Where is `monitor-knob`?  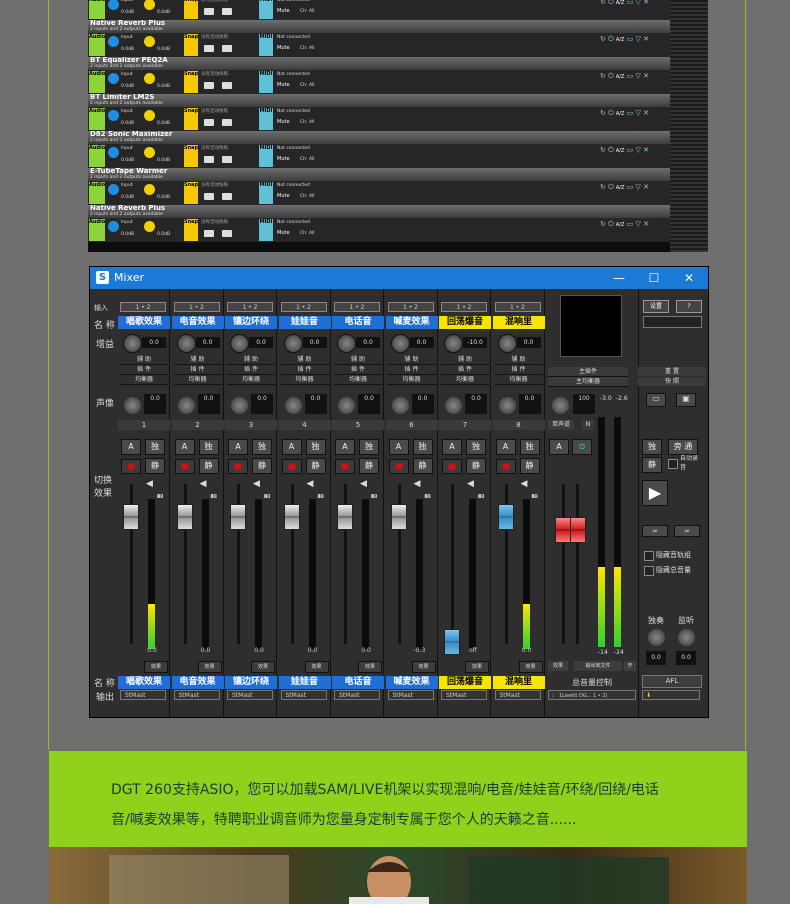
monitor-knob is located at coordinates (686, 637).